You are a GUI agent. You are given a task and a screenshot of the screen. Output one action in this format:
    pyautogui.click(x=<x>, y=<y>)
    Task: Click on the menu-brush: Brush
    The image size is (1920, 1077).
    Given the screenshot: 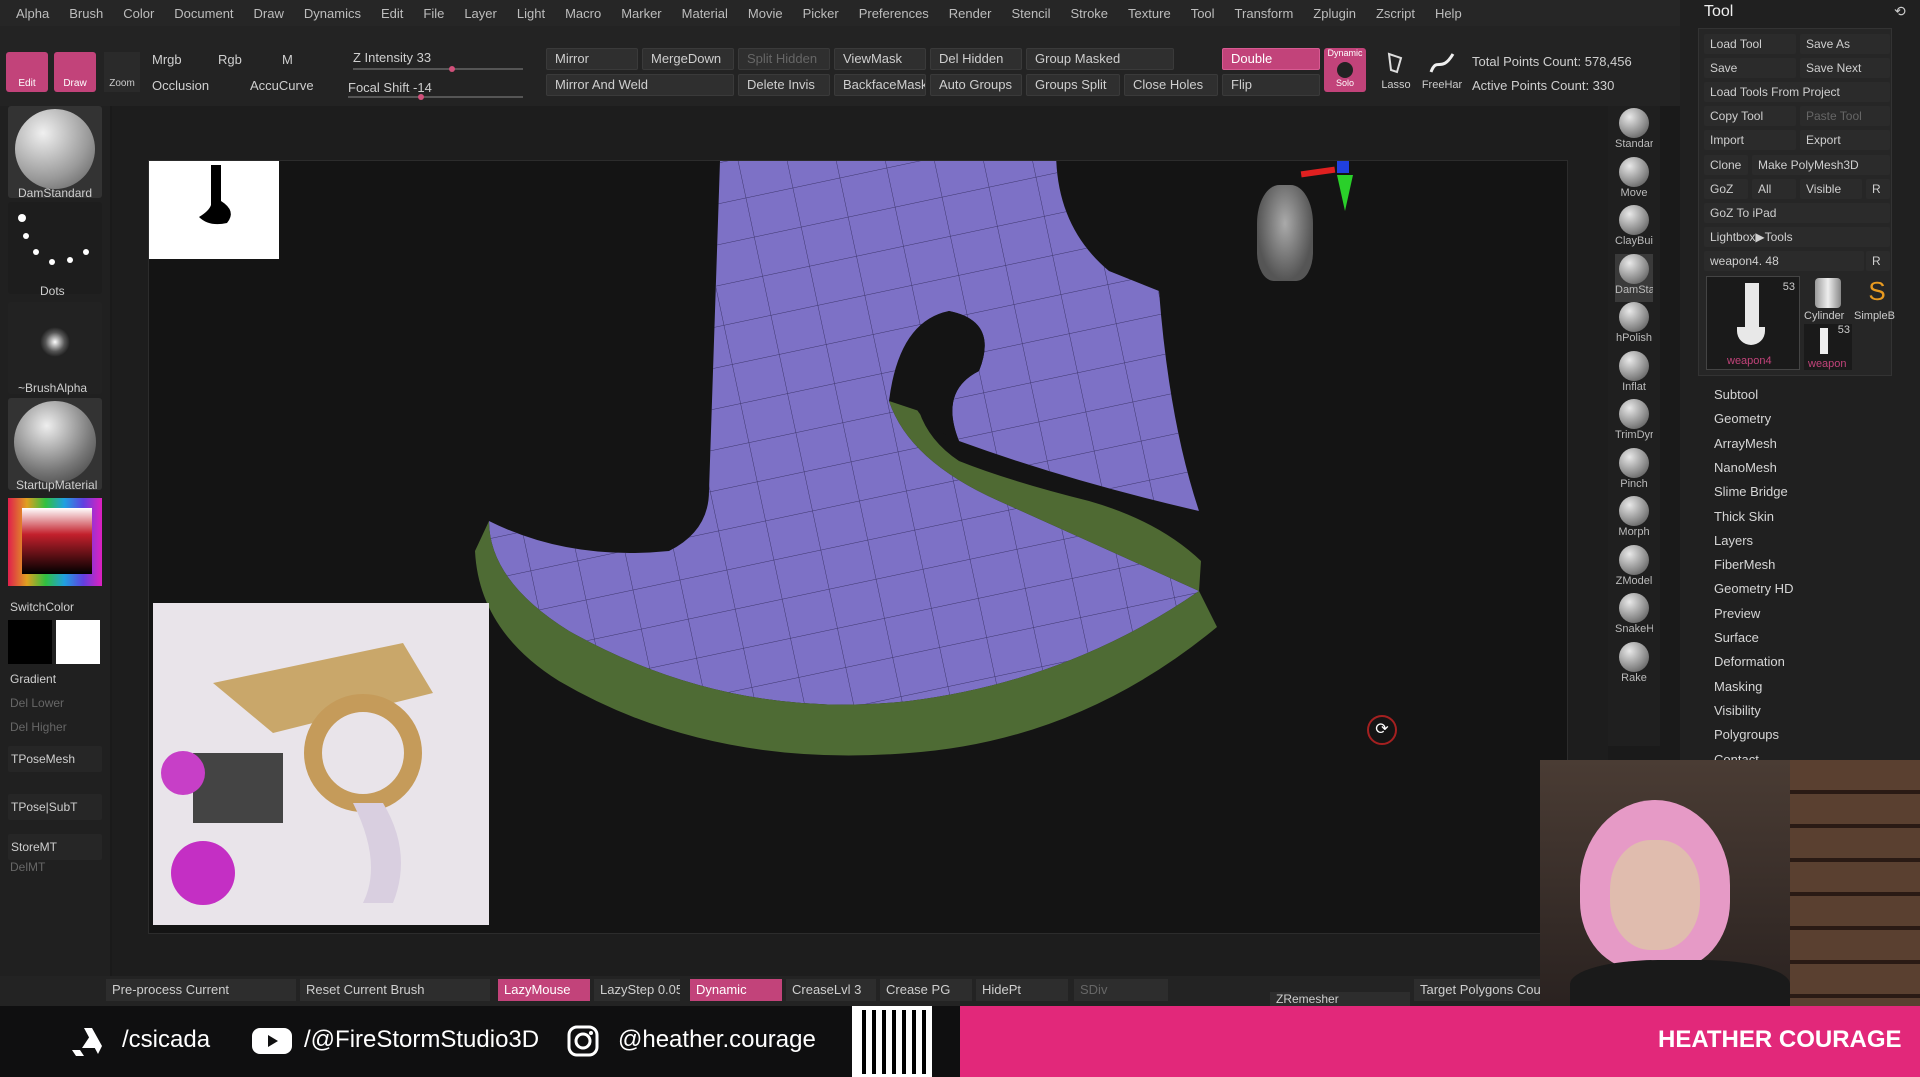 What is the action you would take?
    pyautogui.click(x=86, y=13)
    